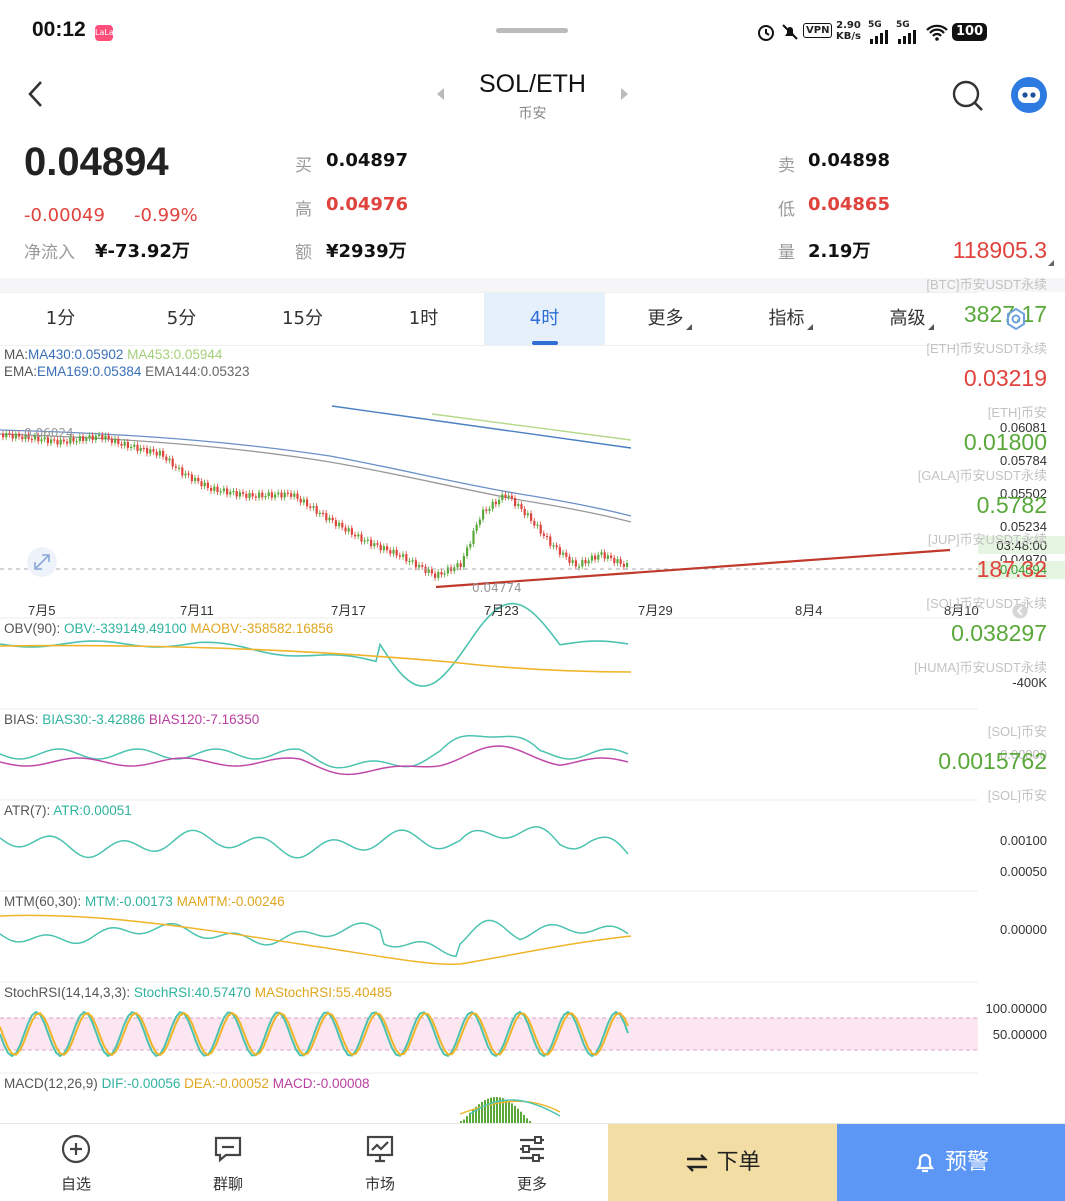 The height and width of the screenshot is (1201, 1065). I want to click on atr-legend: ATR(7): ATR:0.00051, so click(68, 810).